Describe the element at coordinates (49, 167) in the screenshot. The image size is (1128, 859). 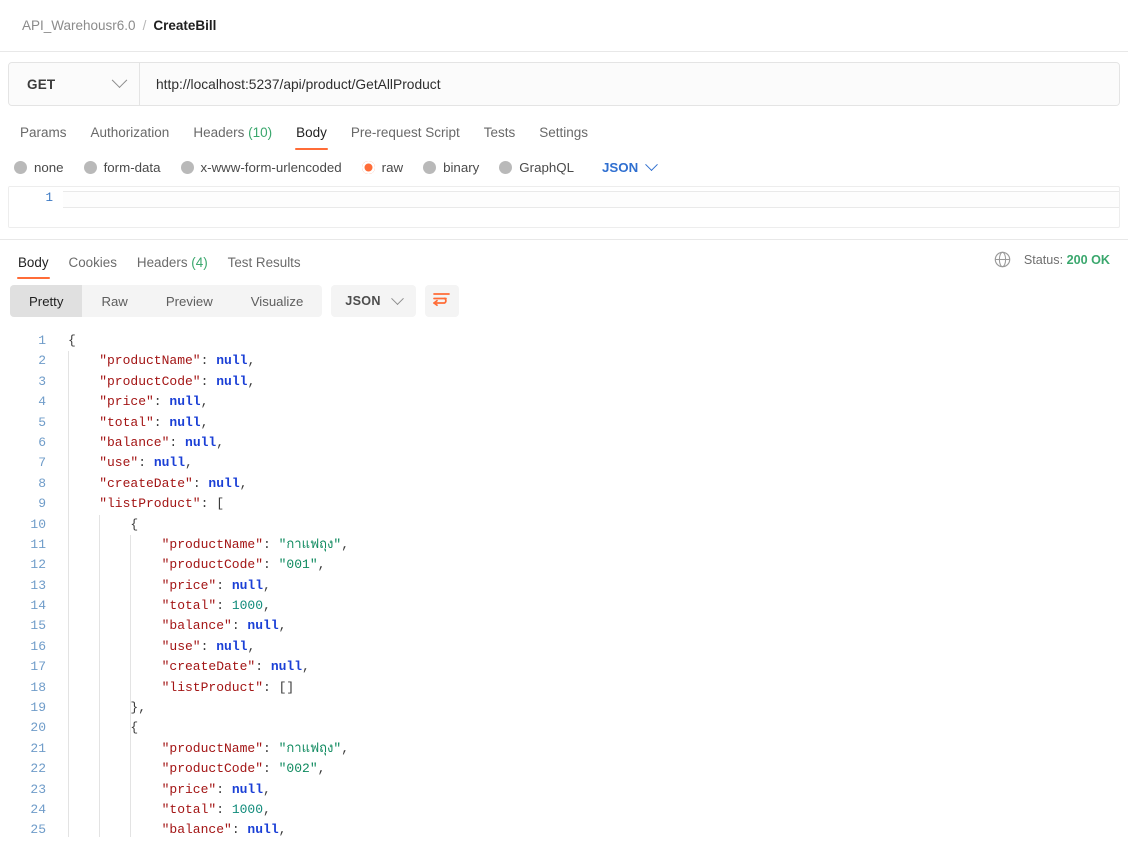
I see `body-type-none-label: none` at that location.